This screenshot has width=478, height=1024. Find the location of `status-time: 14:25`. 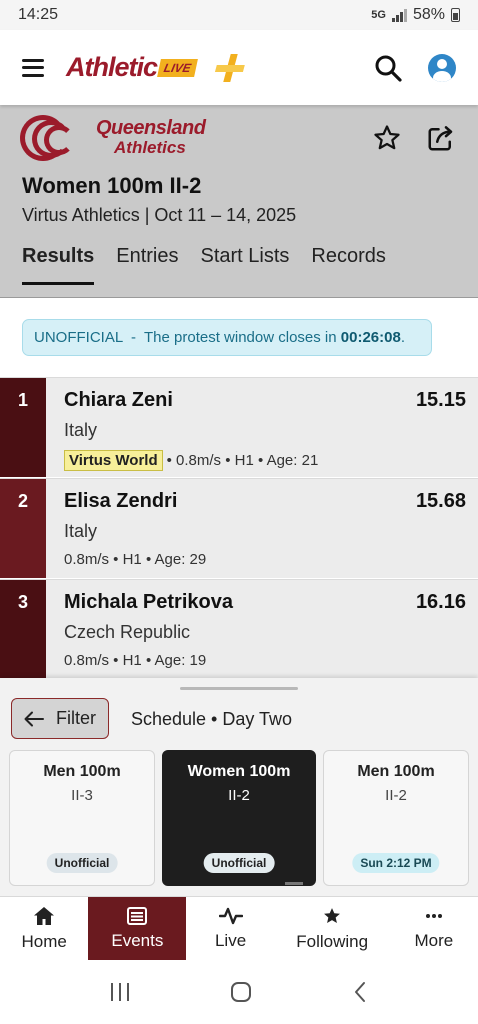

status-time: 14:25 is located at coordinates (38, 14).